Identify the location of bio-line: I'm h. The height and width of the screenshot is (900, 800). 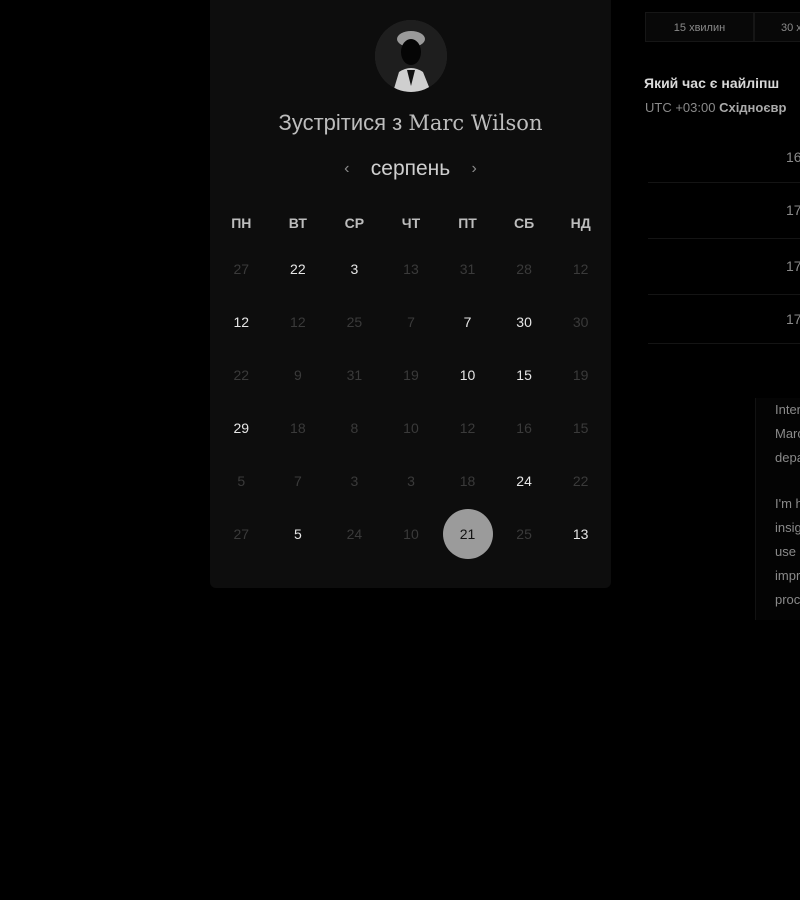
(787, 503).